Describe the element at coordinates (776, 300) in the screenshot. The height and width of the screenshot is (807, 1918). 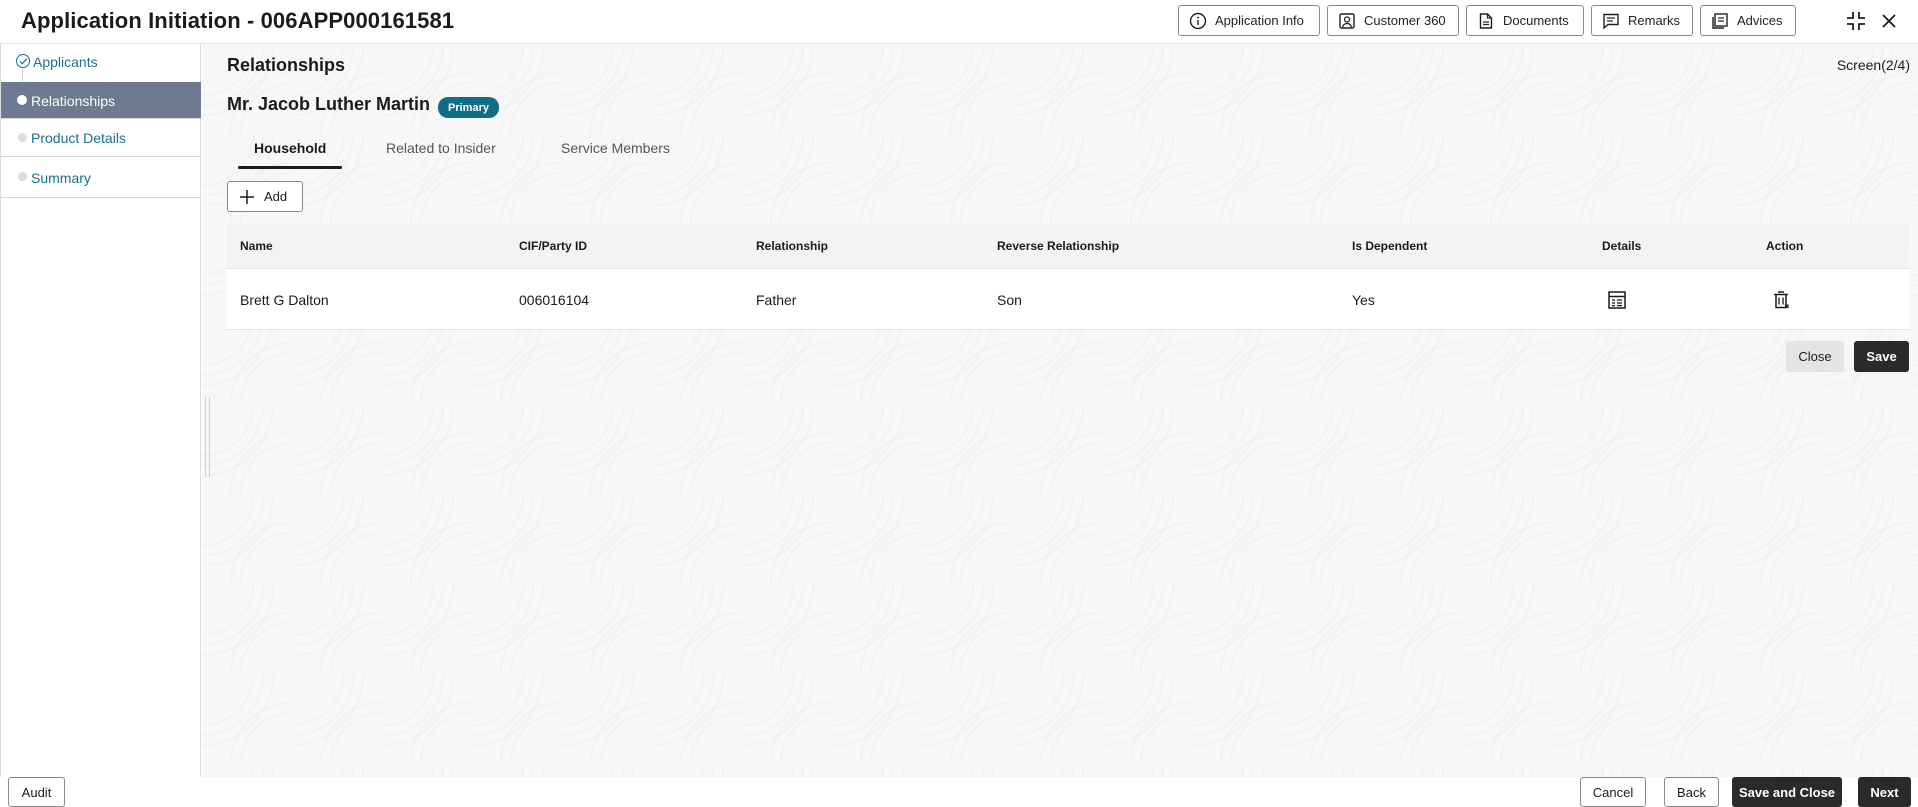
I see `cell-relationship: Father` at that location.